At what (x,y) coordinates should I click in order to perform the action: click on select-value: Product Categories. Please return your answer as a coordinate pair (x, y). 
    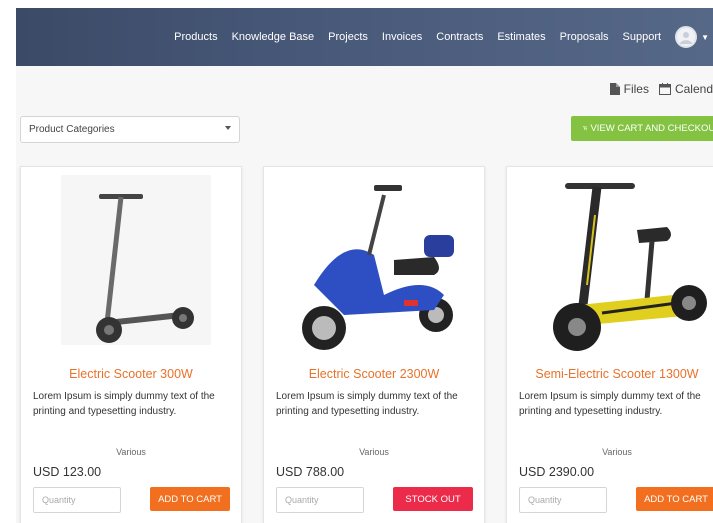
    Looking at the image, I should click on (72, 129).